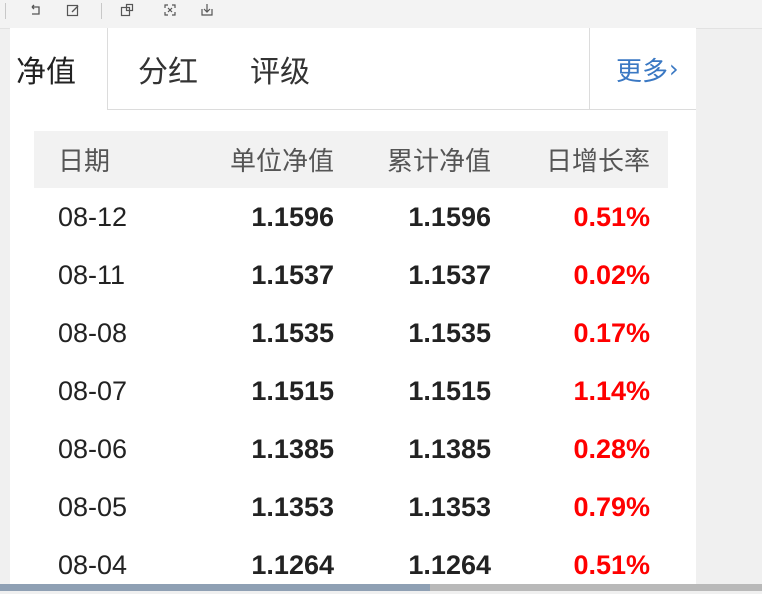  I want to click on tab-dividend: 分红, so click(168, 69).